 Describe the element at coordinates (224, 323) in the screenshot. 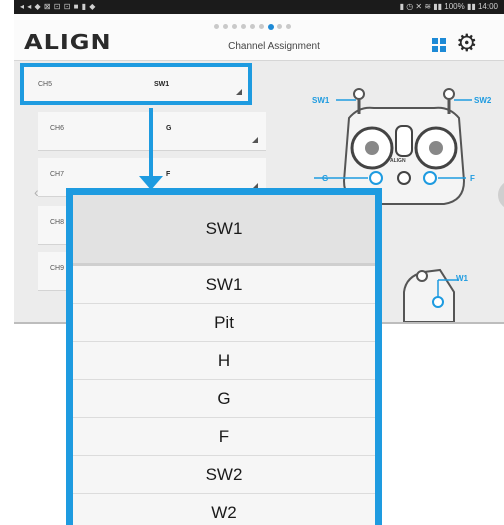

I see `dropdown-option: Pit` at that location.